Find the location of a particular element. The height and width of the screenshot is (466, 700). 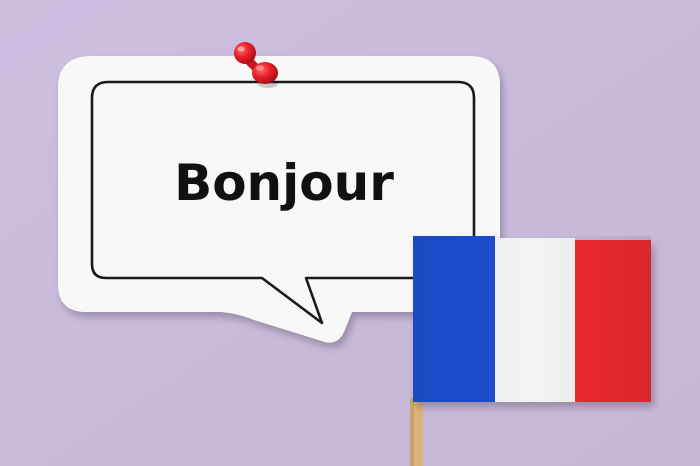

flag-stick-shade is located at coordinates (412, 432).